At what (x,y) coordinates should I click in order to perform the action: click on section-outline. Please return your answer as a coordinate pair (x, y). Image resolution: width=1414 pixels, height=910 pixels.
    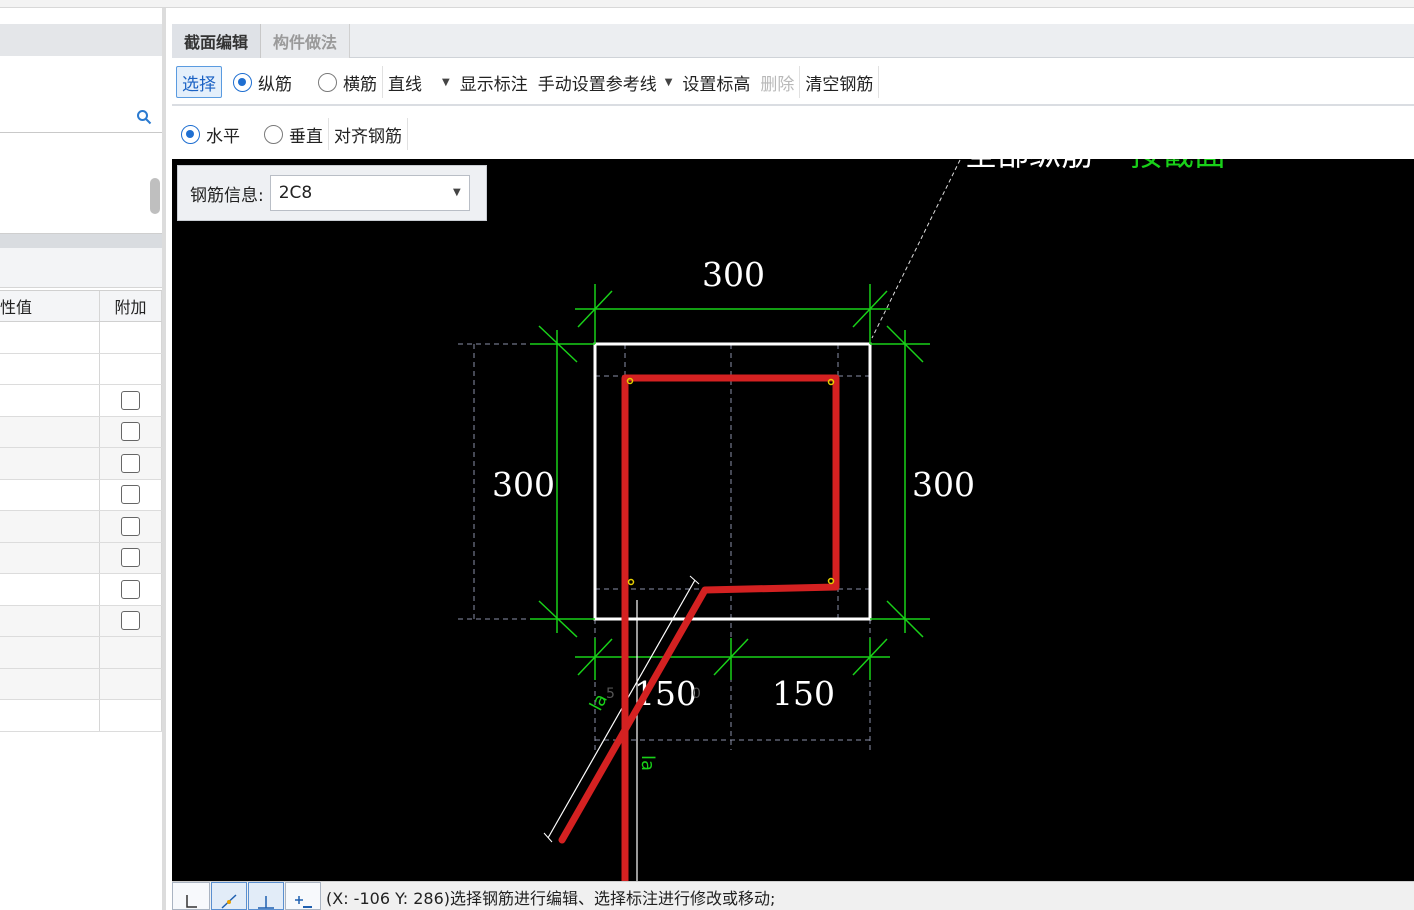
    Looking at the image, I should click on (732, 481).